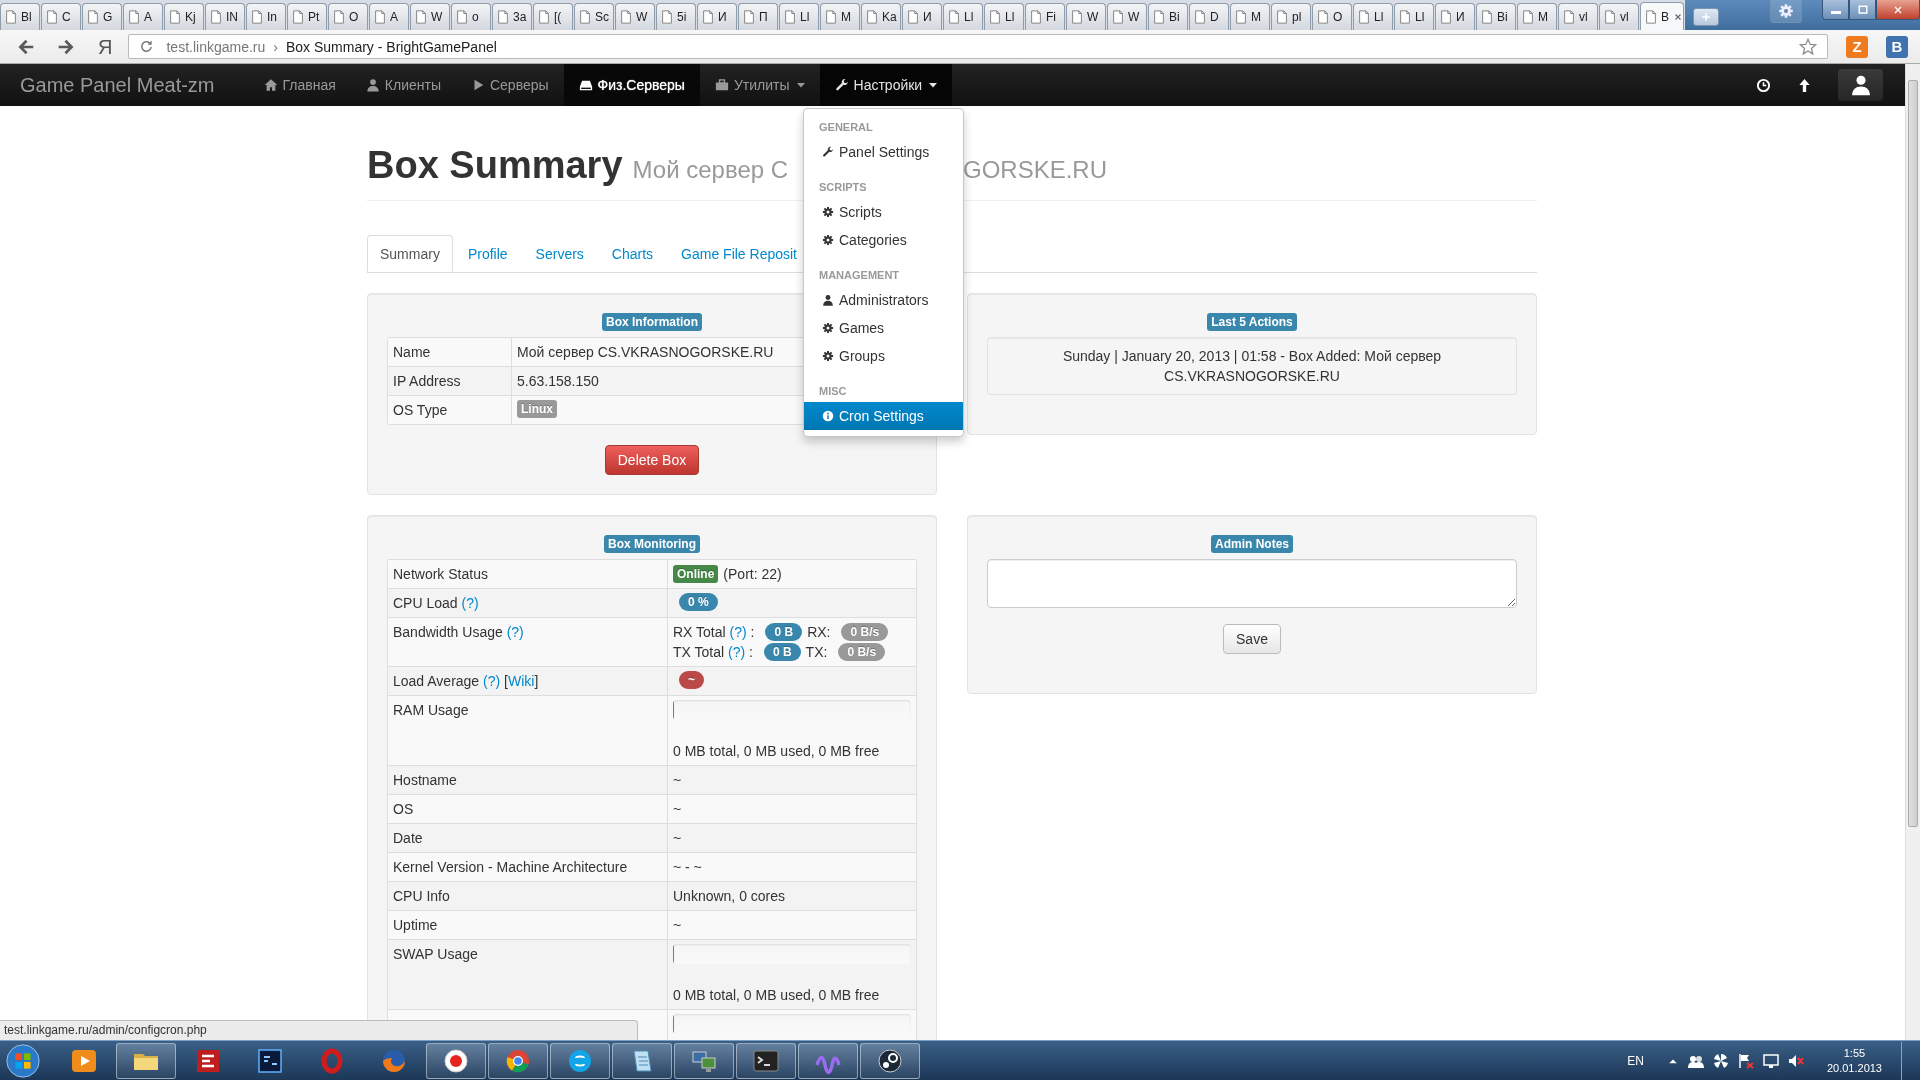  Describe the element at coordinates (1854, 1060) in the screenshot. I see `clock: 1:55 20.01.2013` at that location.